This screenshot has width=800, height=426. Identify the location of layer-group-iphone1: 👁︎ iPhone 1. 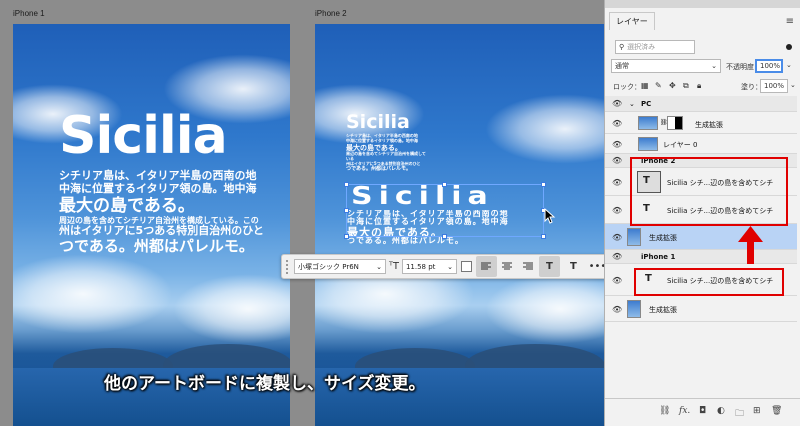
(701, 257).